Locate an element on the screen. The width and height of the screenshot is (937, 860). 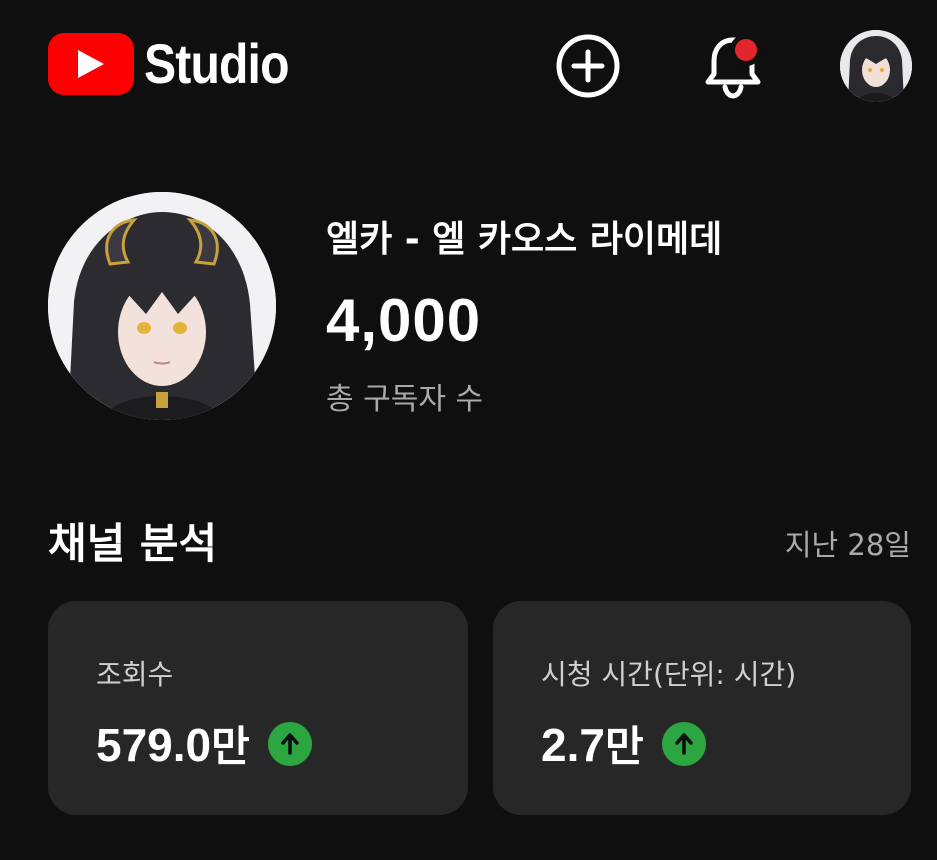
views-value-row: 579.0만 is located at coordinates (204, 743).